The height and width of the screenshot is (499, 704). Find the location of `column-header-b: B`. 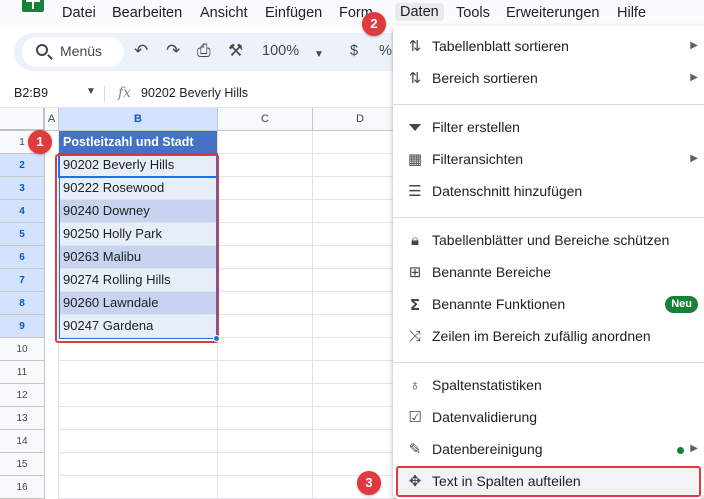

column-header-b: B is located at coordinates (138, 119).